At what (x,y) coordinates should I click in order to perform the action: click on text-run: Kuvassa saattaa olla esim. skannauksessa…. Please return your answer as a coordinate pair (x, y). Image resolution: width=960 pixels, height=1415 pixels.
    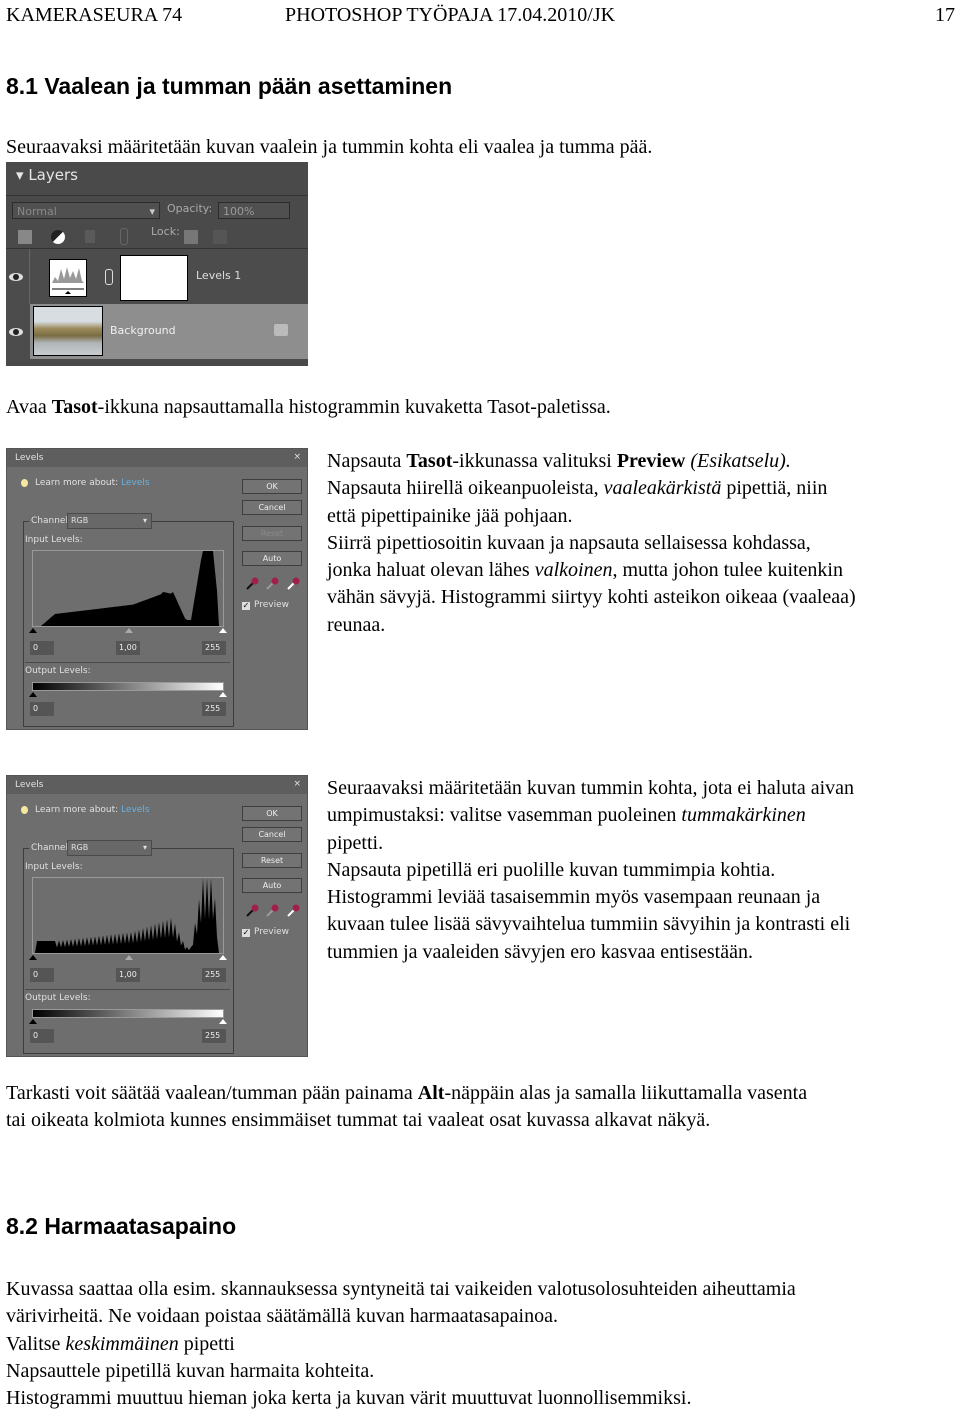
    Looking at the image, I should click on (401, 1289).